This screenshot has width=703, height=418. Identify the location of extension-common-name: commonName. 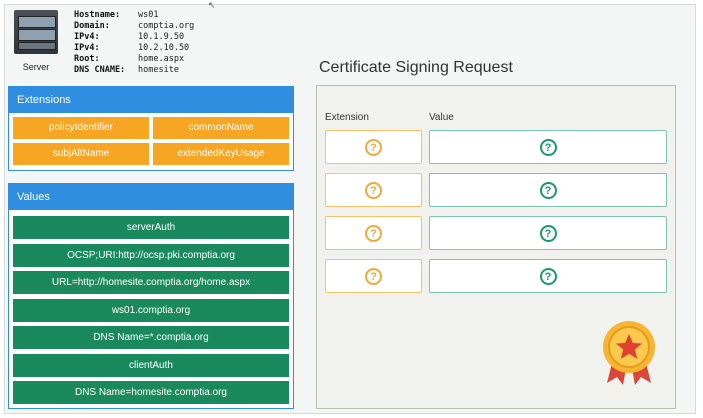
(221, 128).